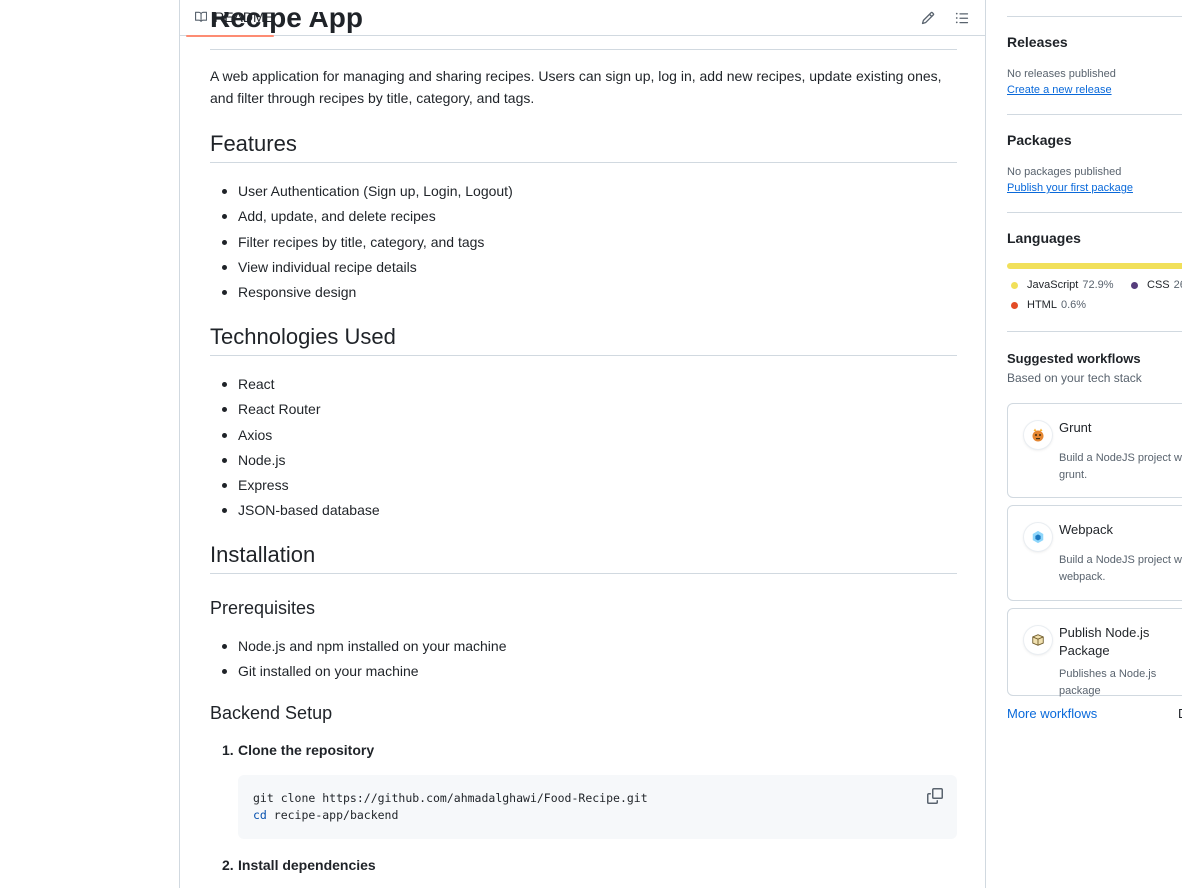  I want to click on language-javascript: JavaScript 72.9%, so click(1060, 285).